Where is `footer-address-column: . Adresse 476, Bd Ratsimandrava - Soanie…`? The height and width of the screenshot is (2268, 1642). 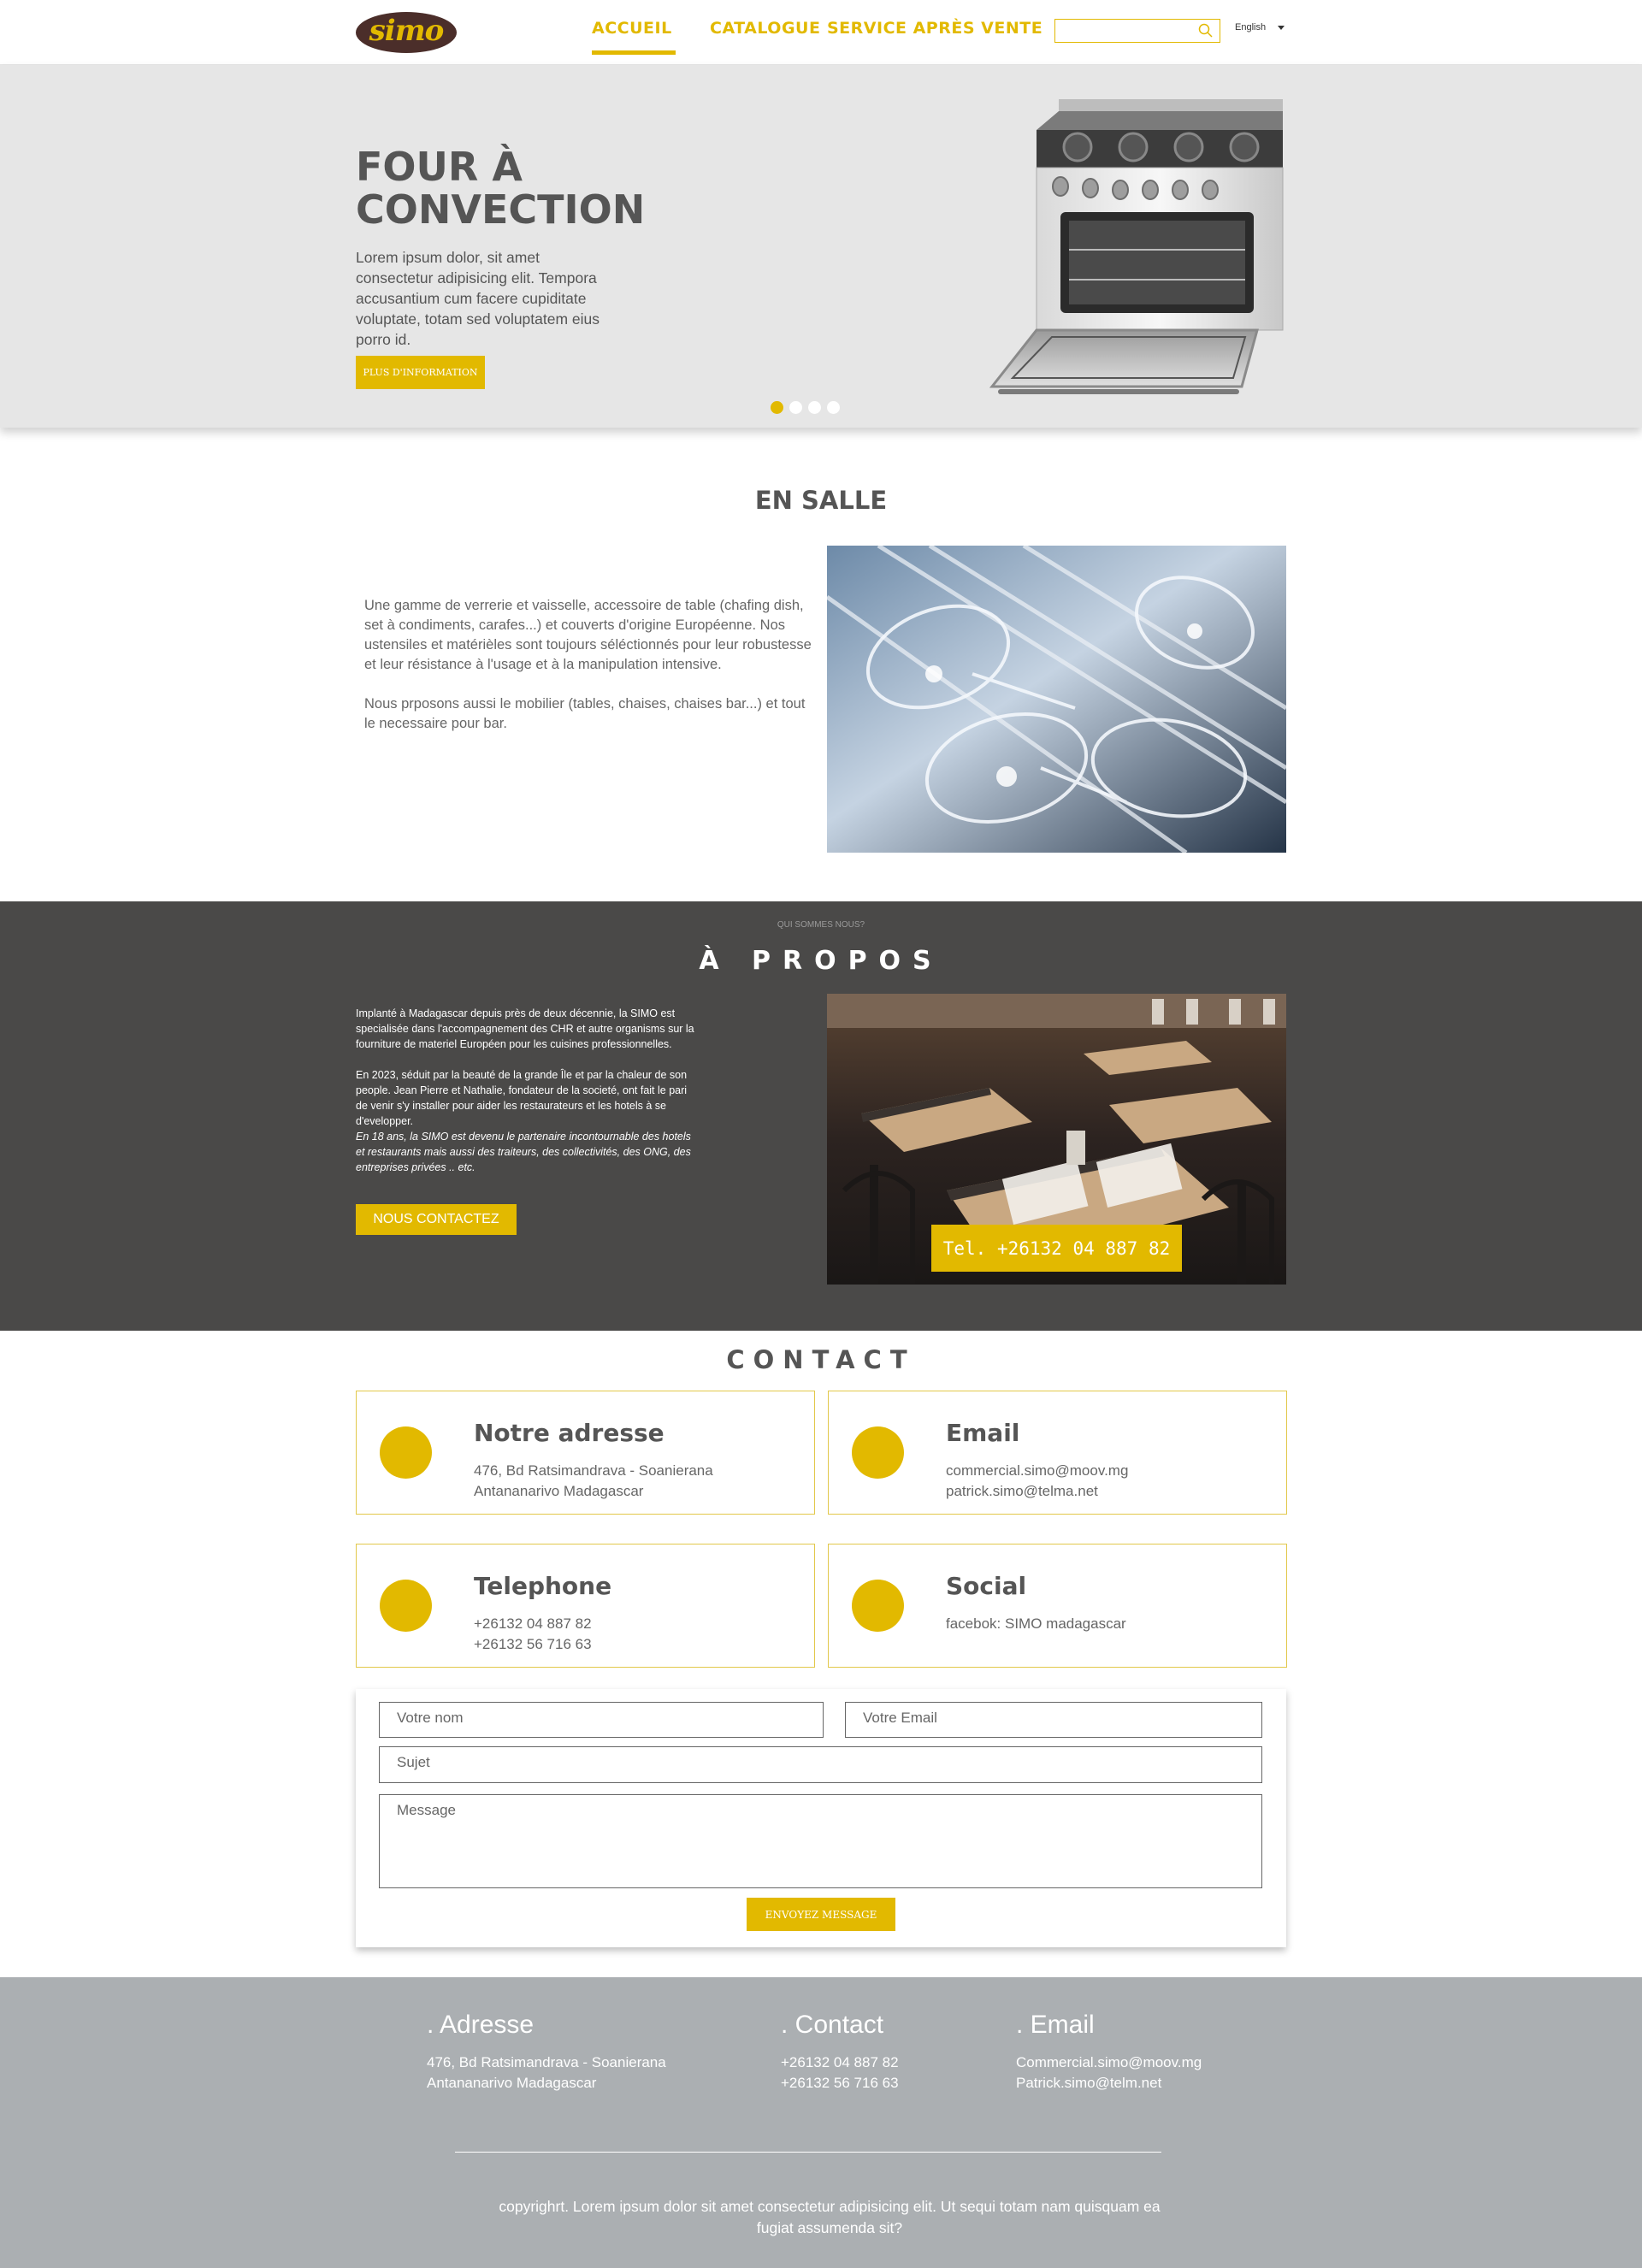 footer-address-column: . Adresse 476, Bd Ratsimandrava - Soanie… is located at coordinates (546, 2052).